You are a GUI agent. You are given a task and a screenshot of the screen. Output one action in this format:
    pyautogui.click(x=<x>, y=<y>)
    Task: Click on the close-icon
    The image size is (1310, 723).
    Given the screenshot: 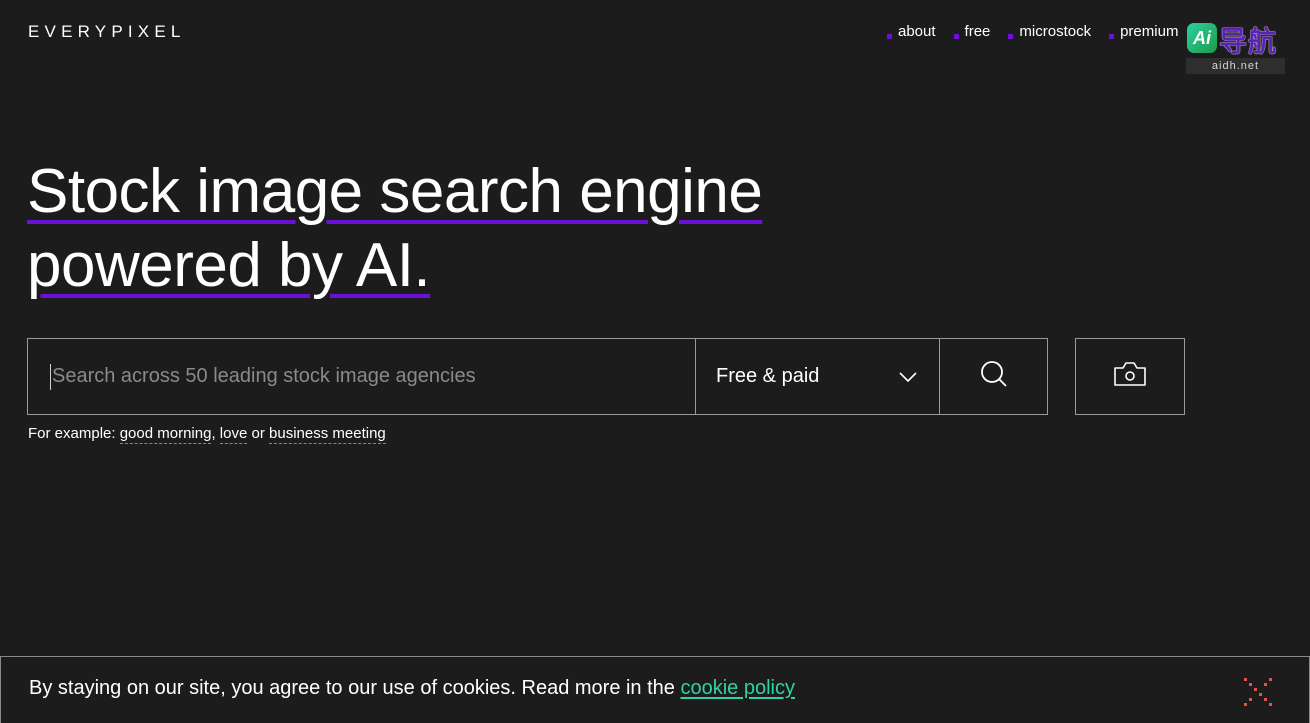 What is the action you would take?
    pyautogui.click(x=1258, y=692)
    